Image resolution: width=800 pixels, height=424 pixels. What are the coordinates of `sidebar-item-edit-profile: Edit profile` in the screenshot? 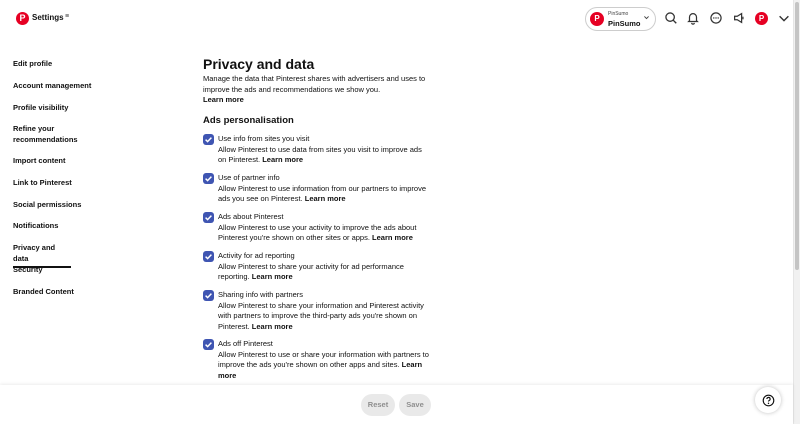 It's located at (32, 64).